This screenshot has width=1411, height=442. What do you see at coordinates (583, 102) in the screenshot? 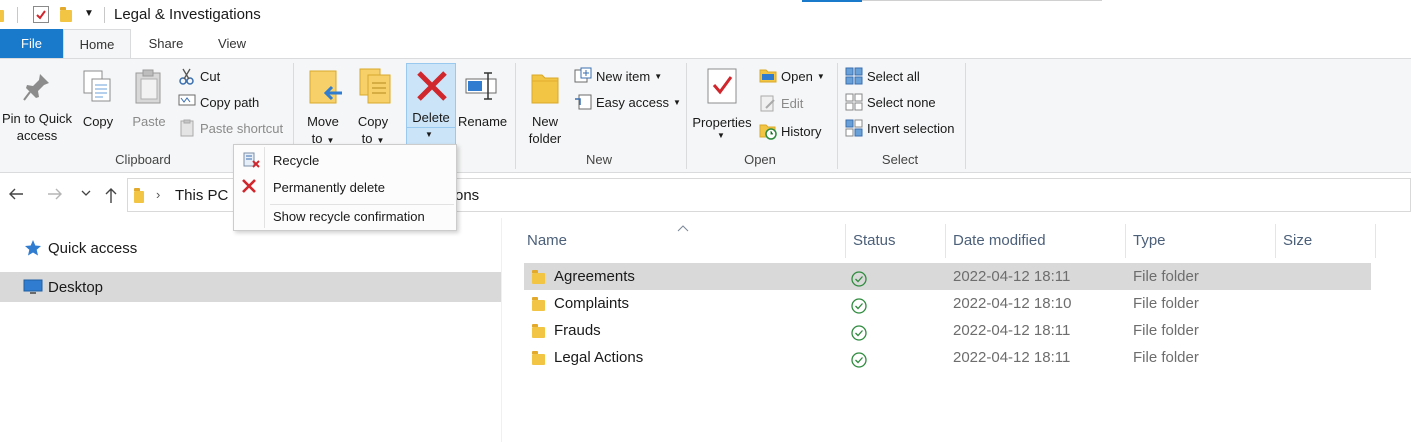
I see `easy-access-icon` at bounding box center [583, 102].